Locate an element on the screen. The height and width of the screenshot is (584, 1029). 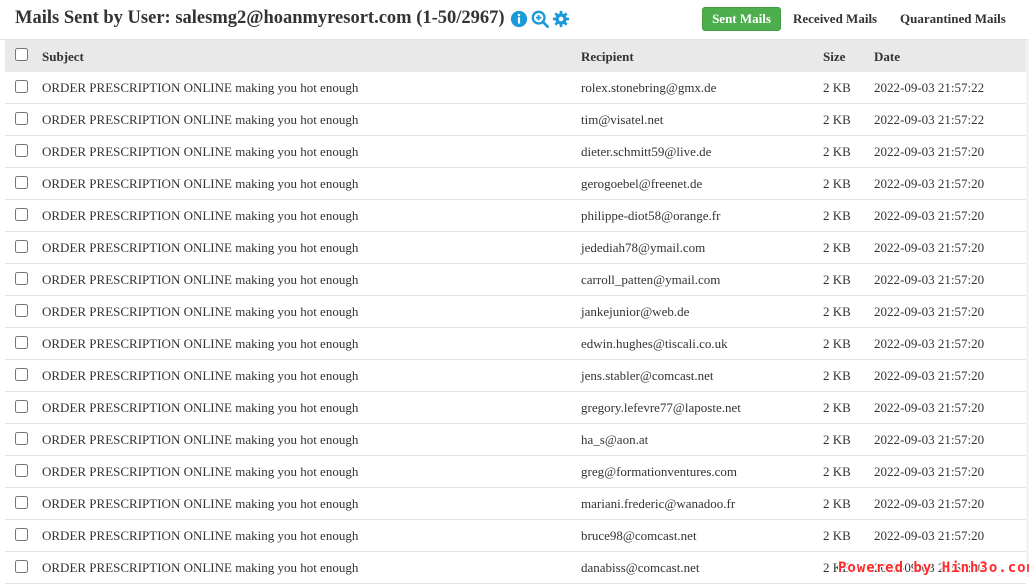
received-mails-tab: Received Mails is located at coordinates (835, 19).